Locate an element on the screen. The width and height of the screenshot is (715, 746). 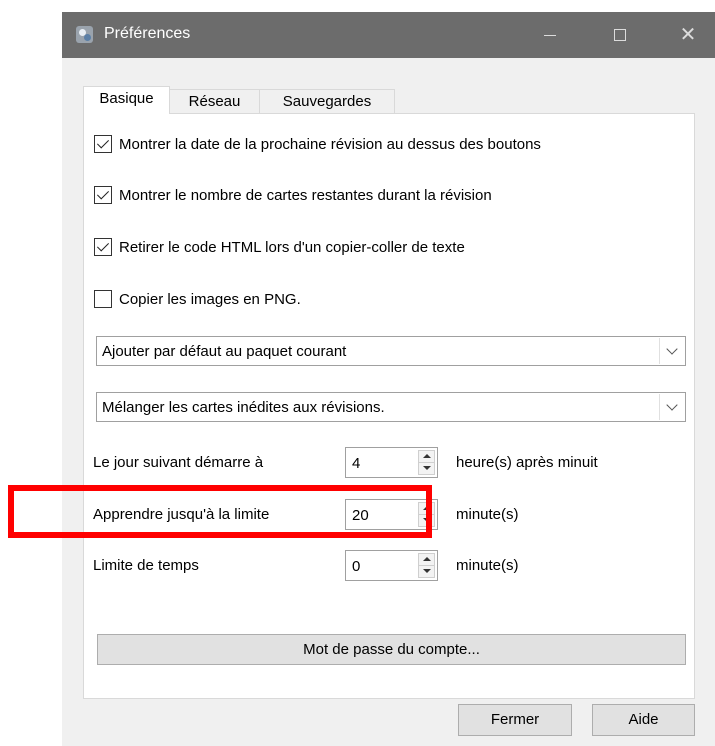
app-icon is located at coordinates (84, 34).